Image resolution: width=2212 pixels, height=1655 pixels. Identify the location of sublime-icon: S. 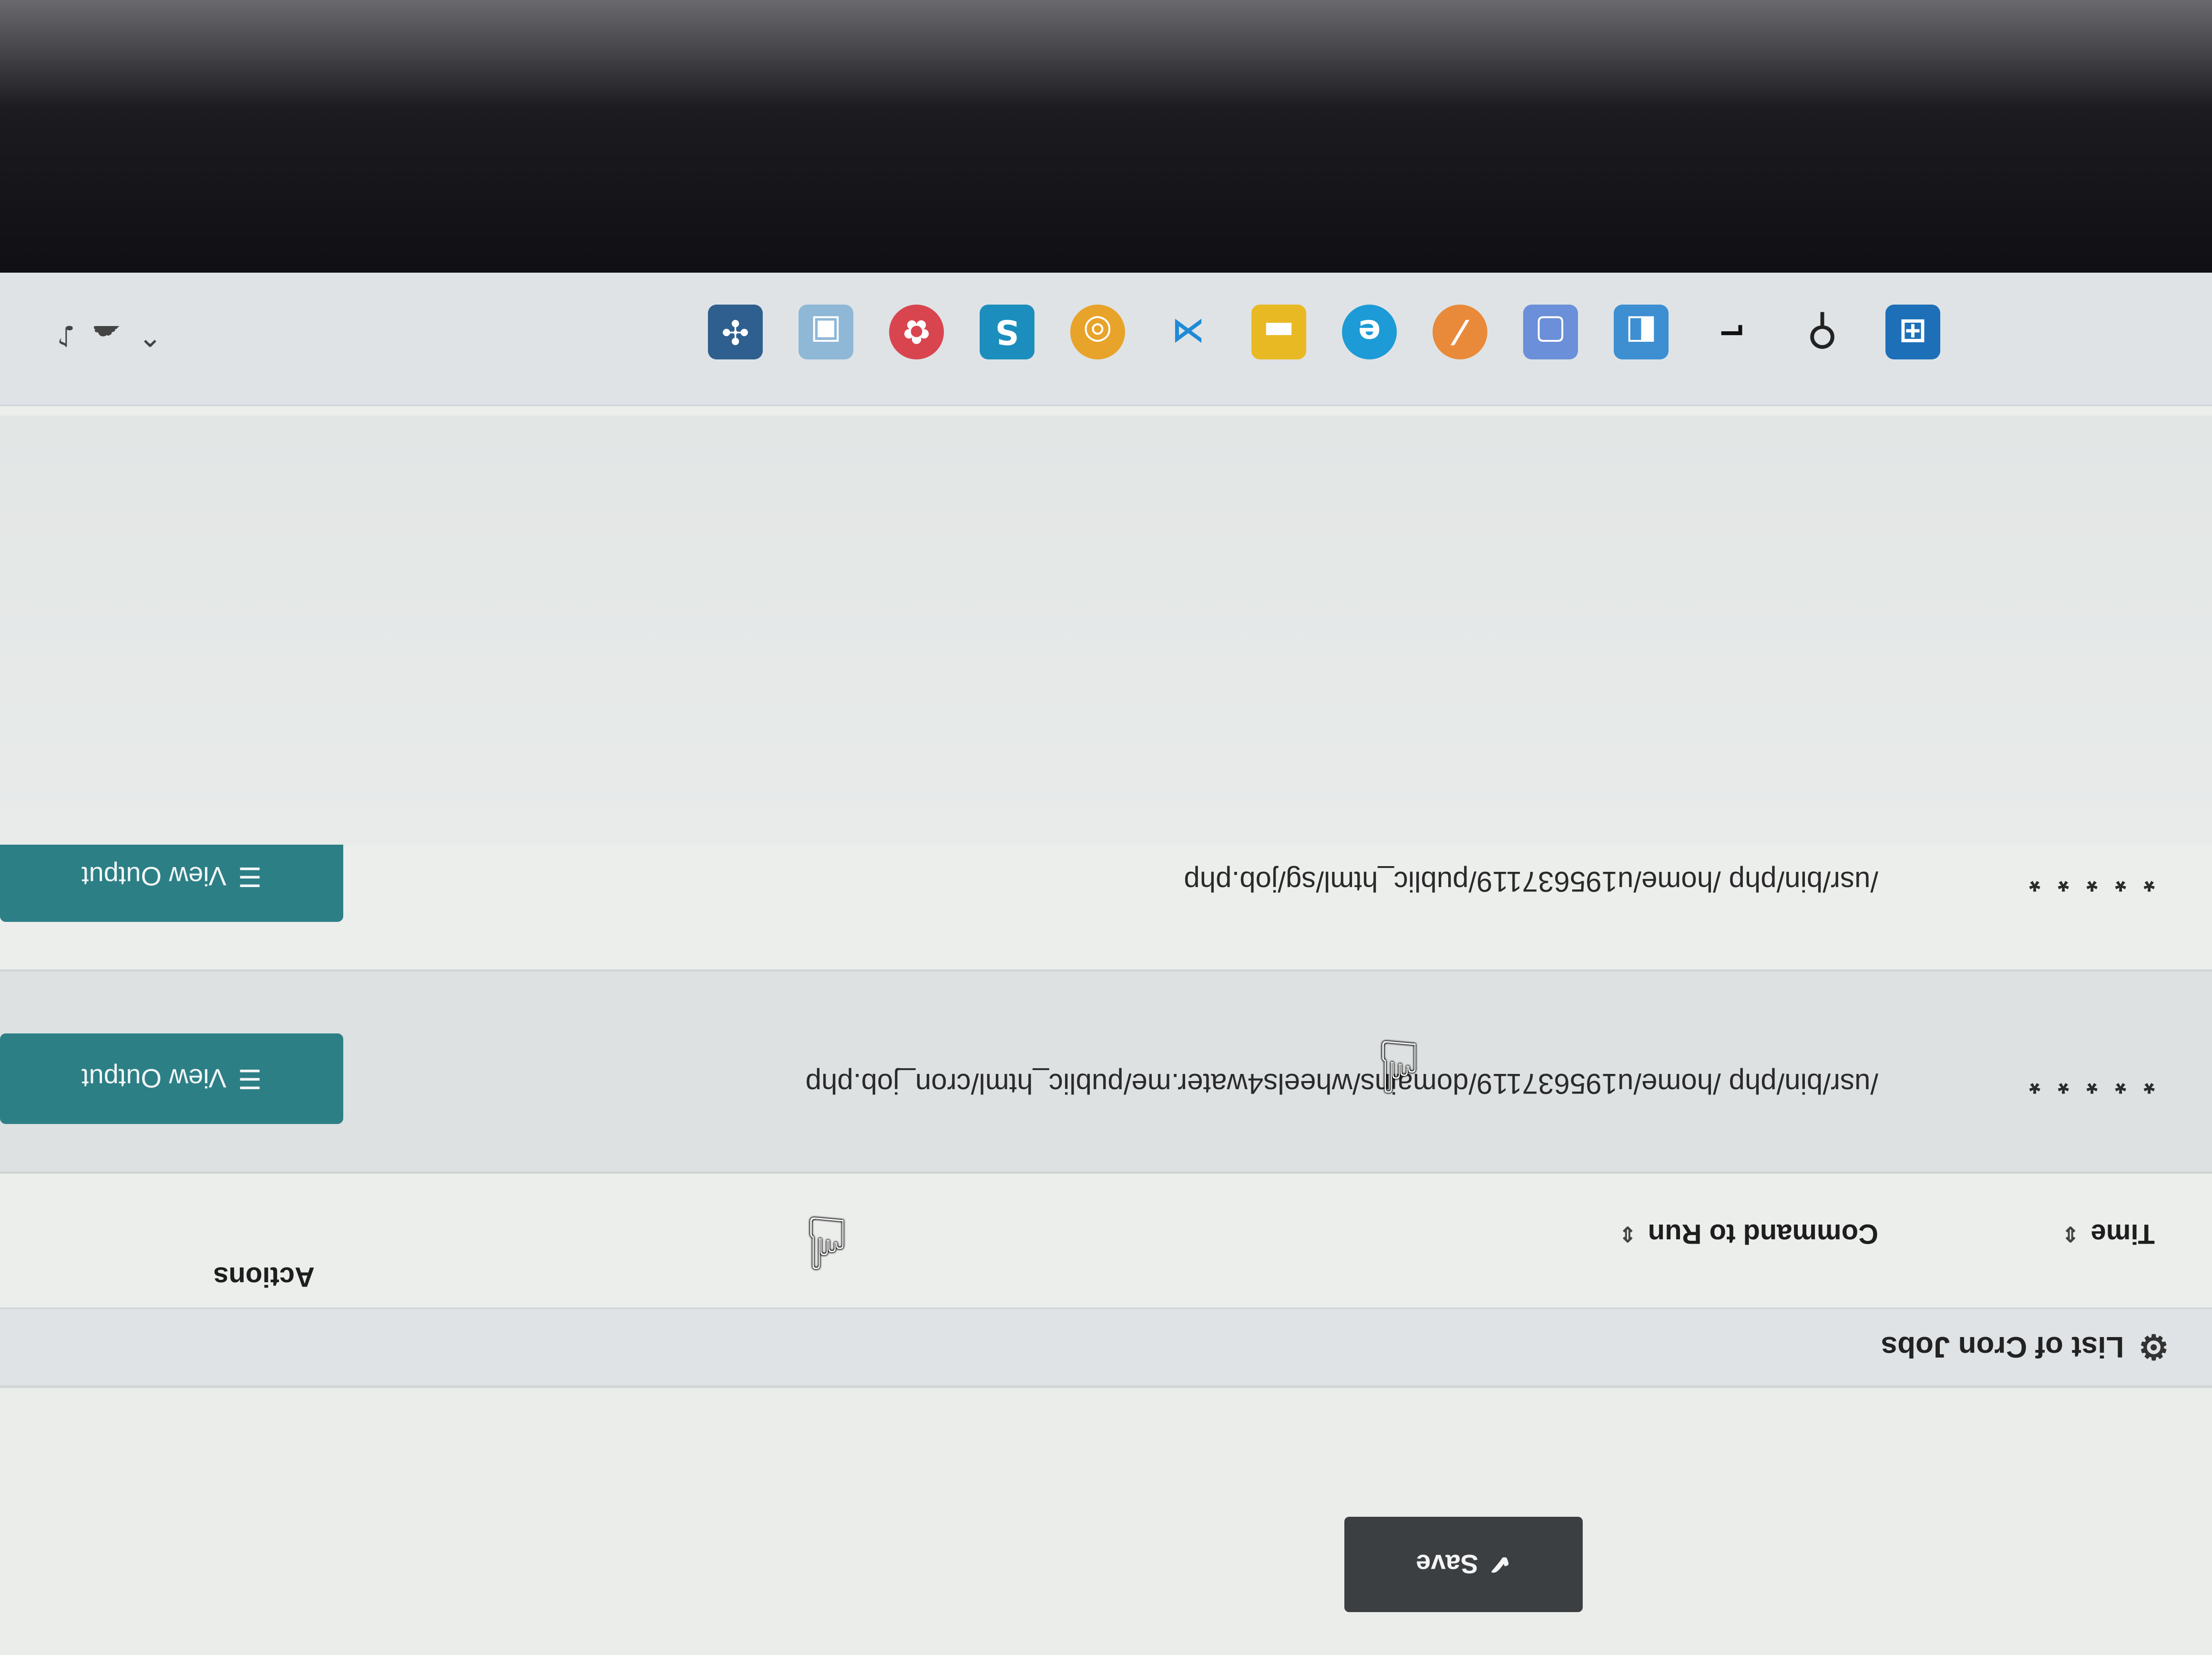
(1007, 332).